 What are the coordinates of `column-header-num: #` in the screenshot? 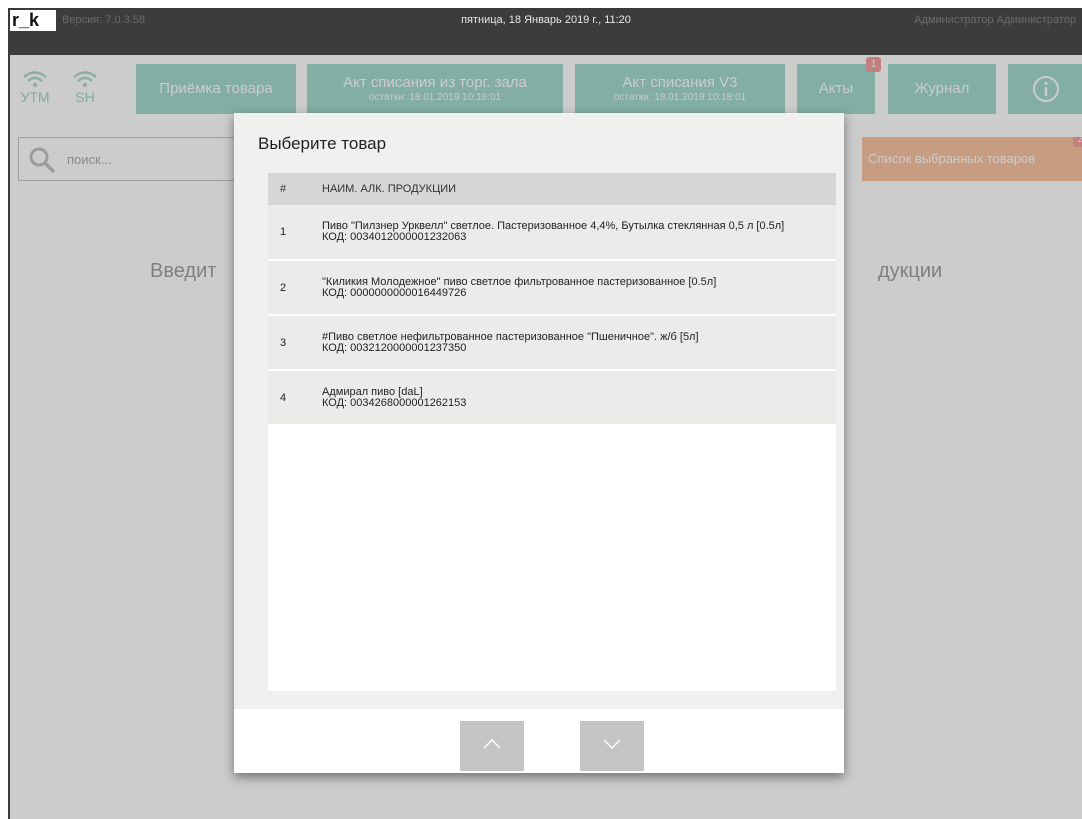 It's located at (283, 189).